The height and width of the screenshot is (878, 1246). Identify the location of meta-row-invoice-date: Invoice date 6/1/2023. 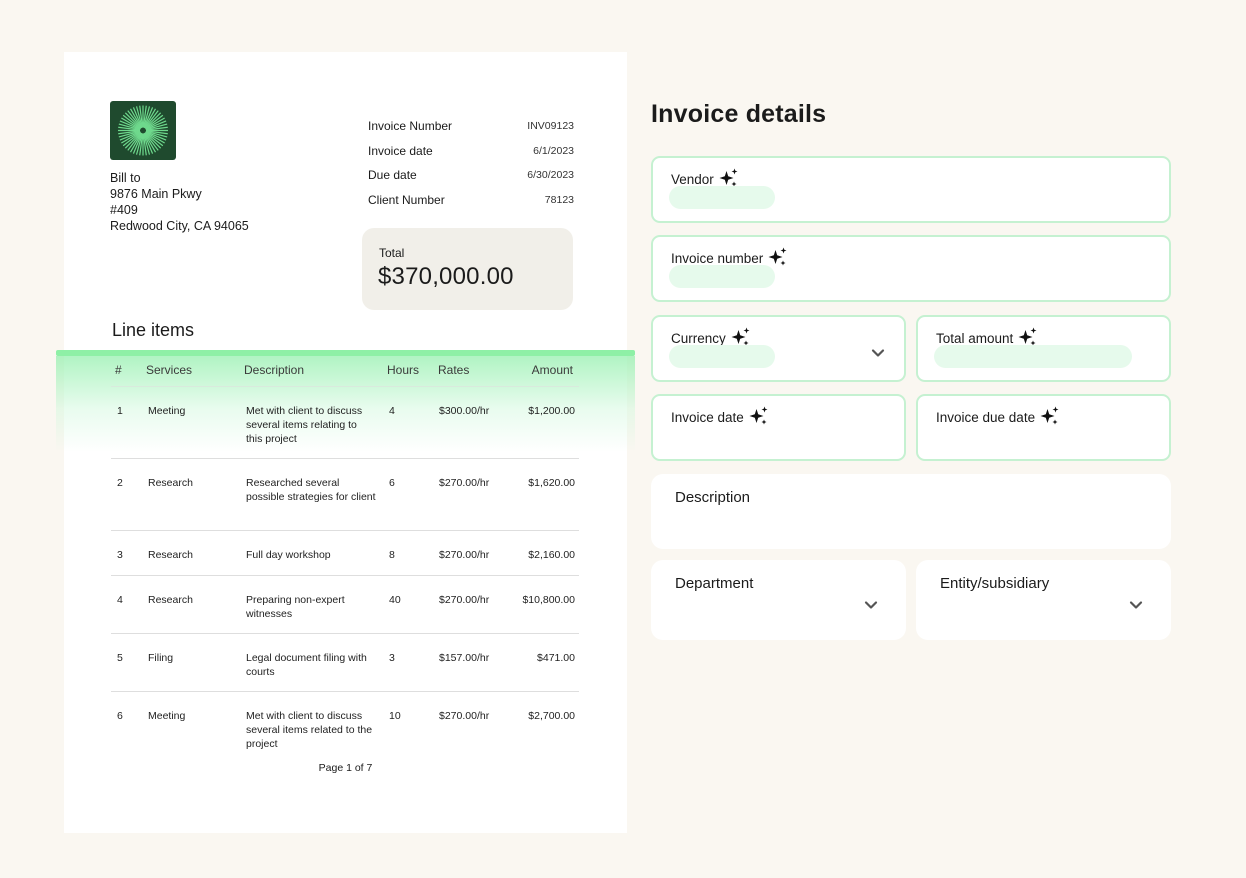
(471, 151).